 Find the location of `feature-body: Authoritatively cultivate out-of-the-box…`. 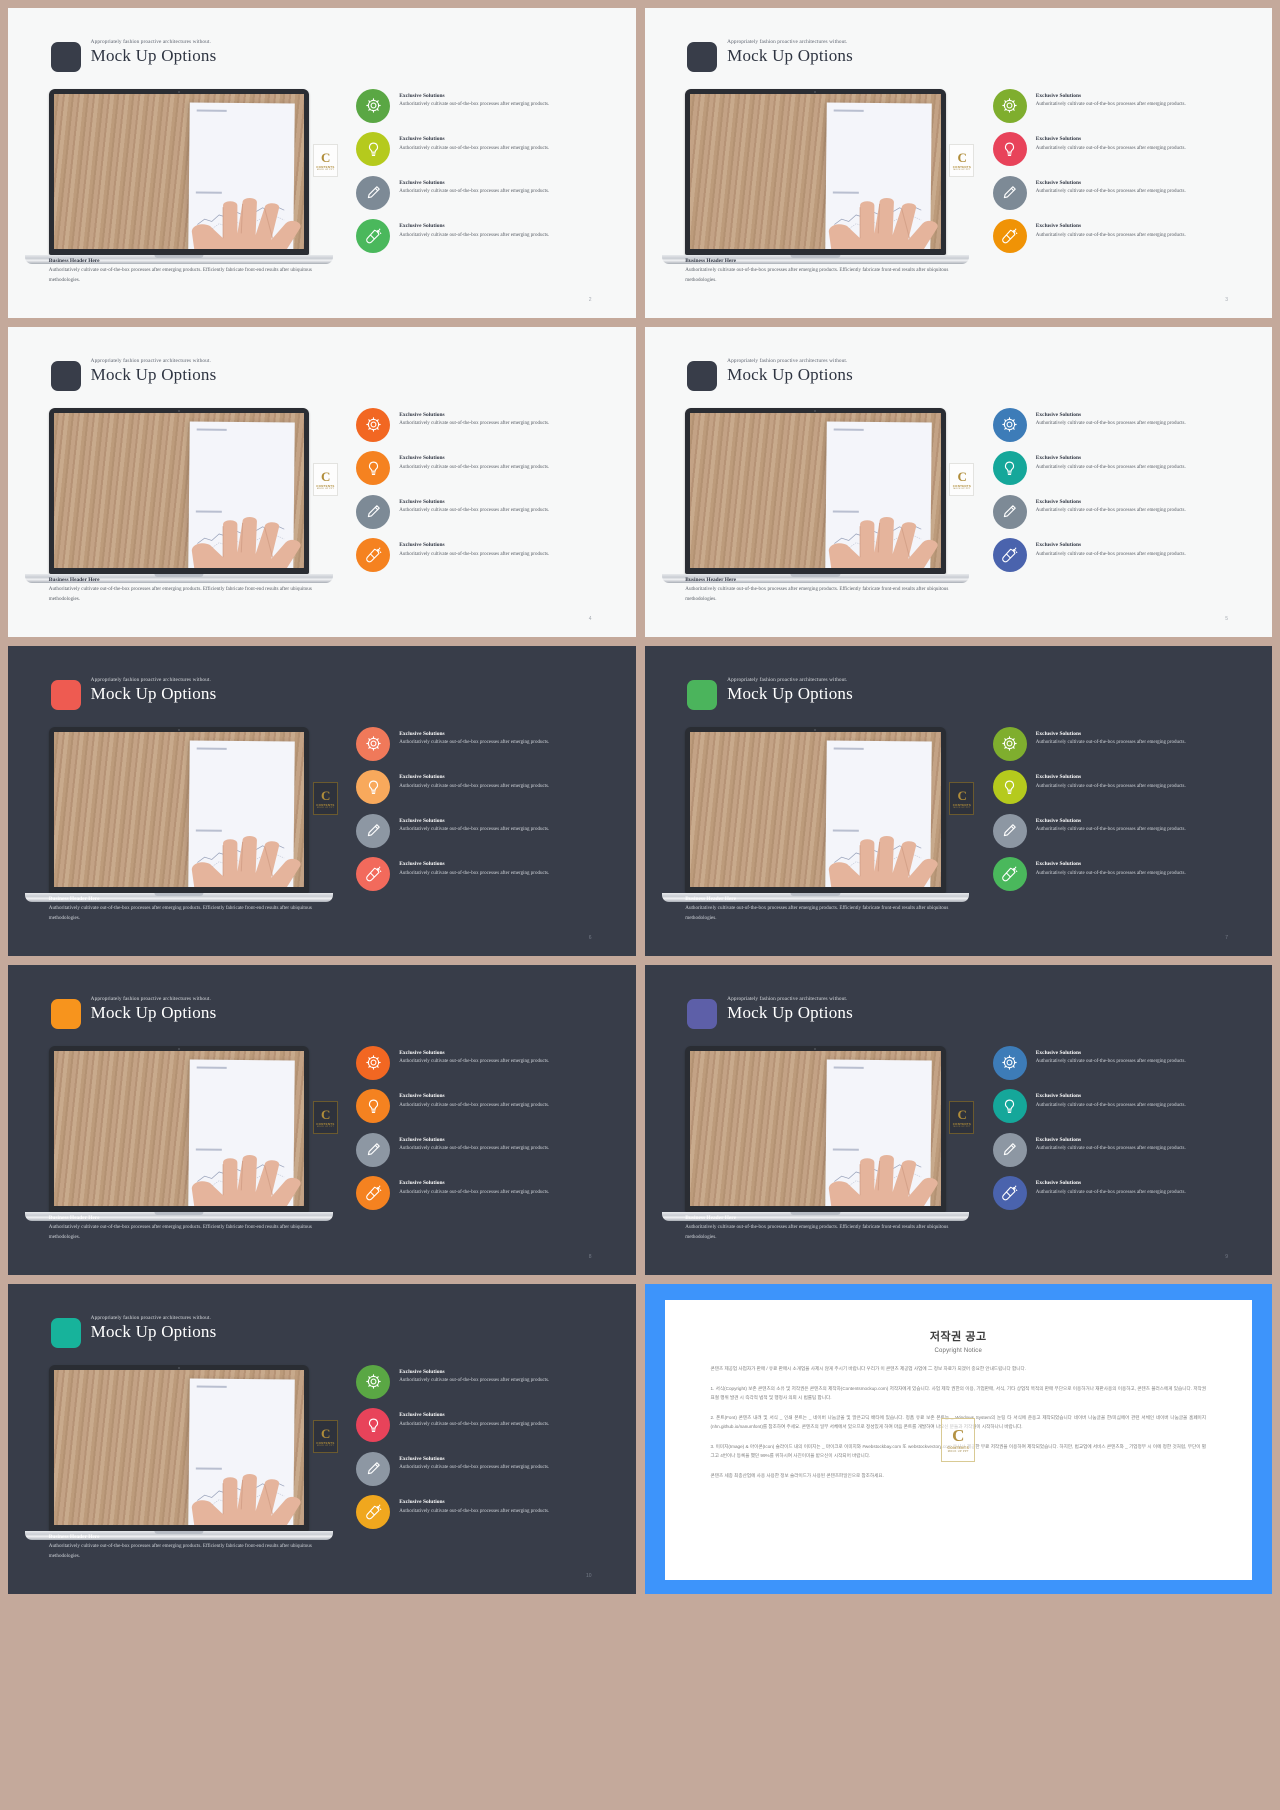

feature-body: Authoritatively cultivate out-of-the-box… is located at coordinates (1110, 743).